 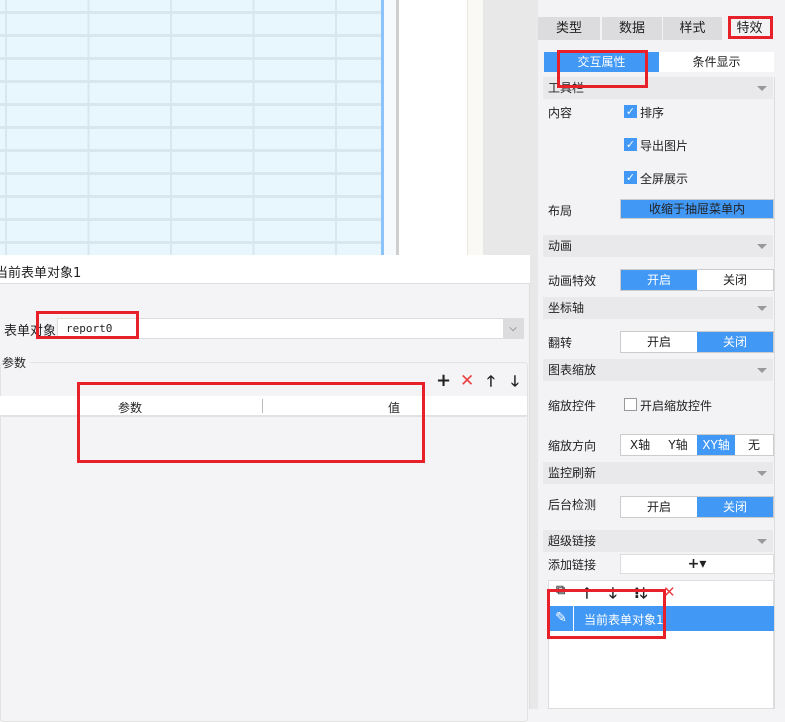 What do you see at coordinates (560, 343) in the screenshot?
I see `flip-label: 翻转` at bounding box center [560, 343].